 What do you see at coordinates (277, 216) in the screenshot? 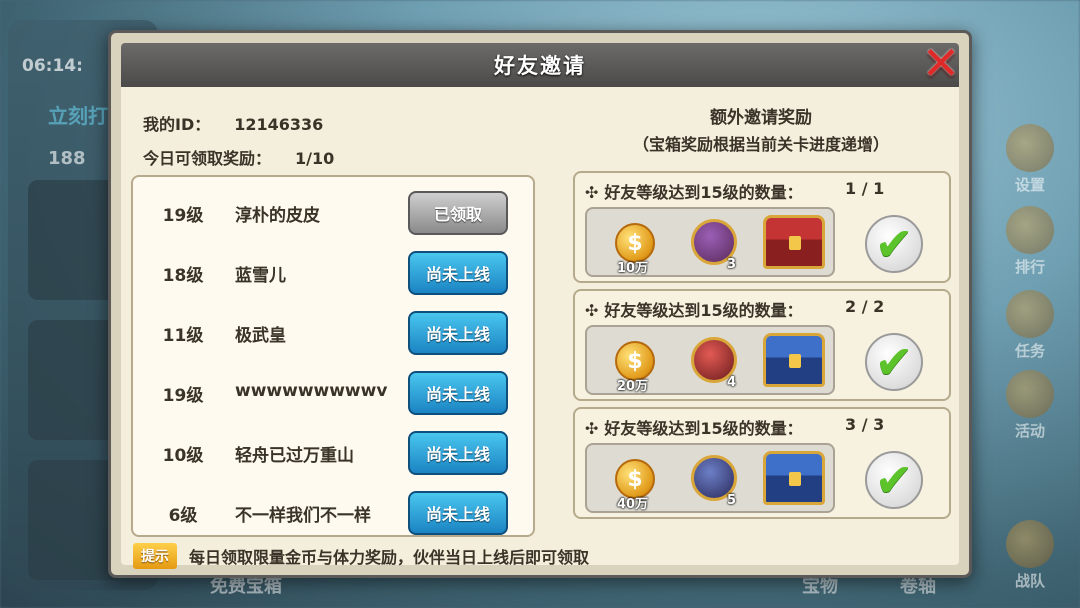
I see `friend-name: 淳朴的皮皮` at bounding box center [277, 216].